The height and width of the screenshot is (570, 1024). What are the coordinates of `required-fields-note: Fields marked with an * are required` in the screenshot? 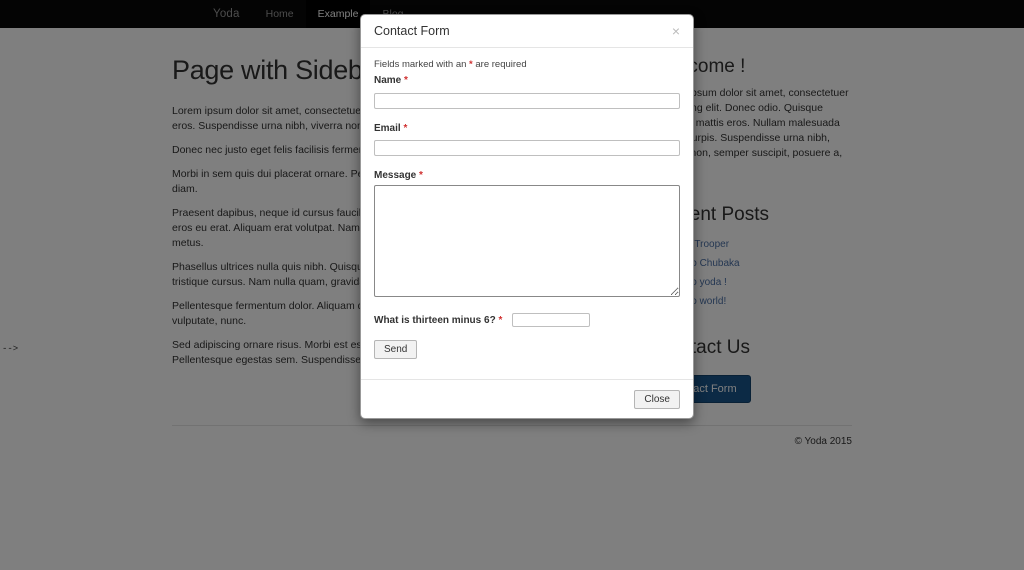 It's located at (527, 64).